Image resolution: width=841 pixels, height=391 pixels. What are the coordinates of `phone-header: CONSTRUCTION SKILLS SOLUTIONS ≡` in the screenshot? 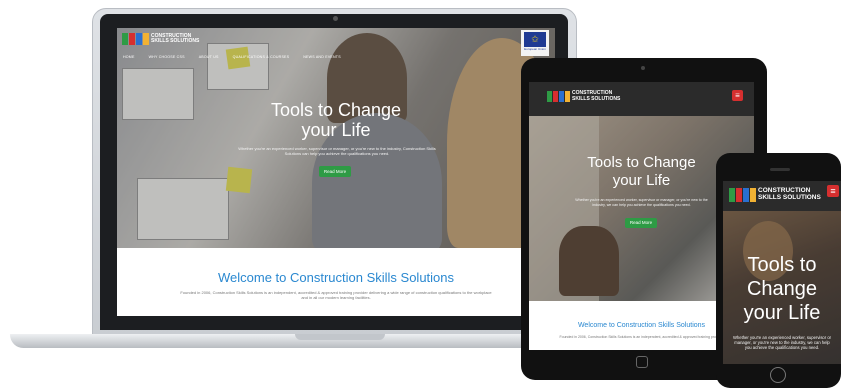 It's located at (782, 196).